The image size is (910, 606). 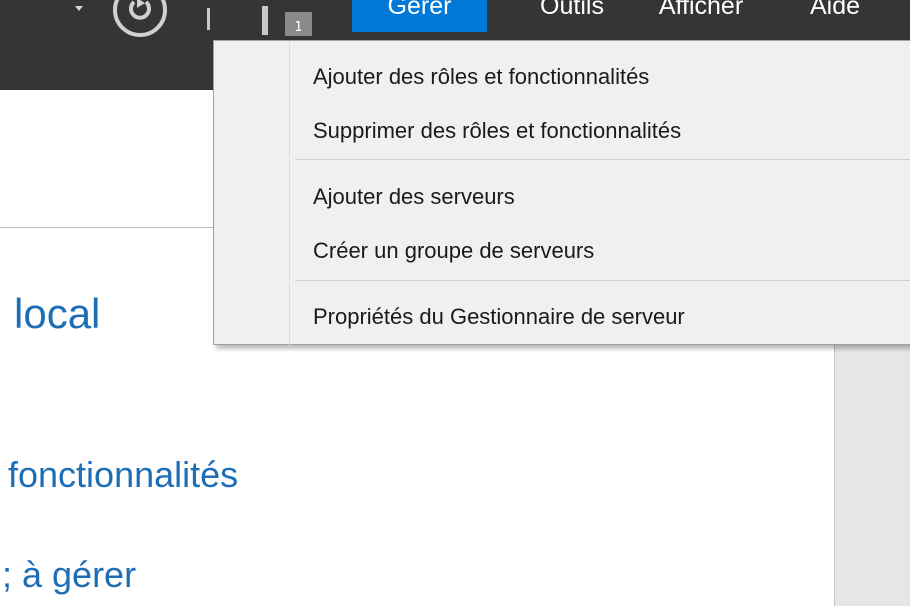 I want to click on right-panel, so click(x=872, y=475).